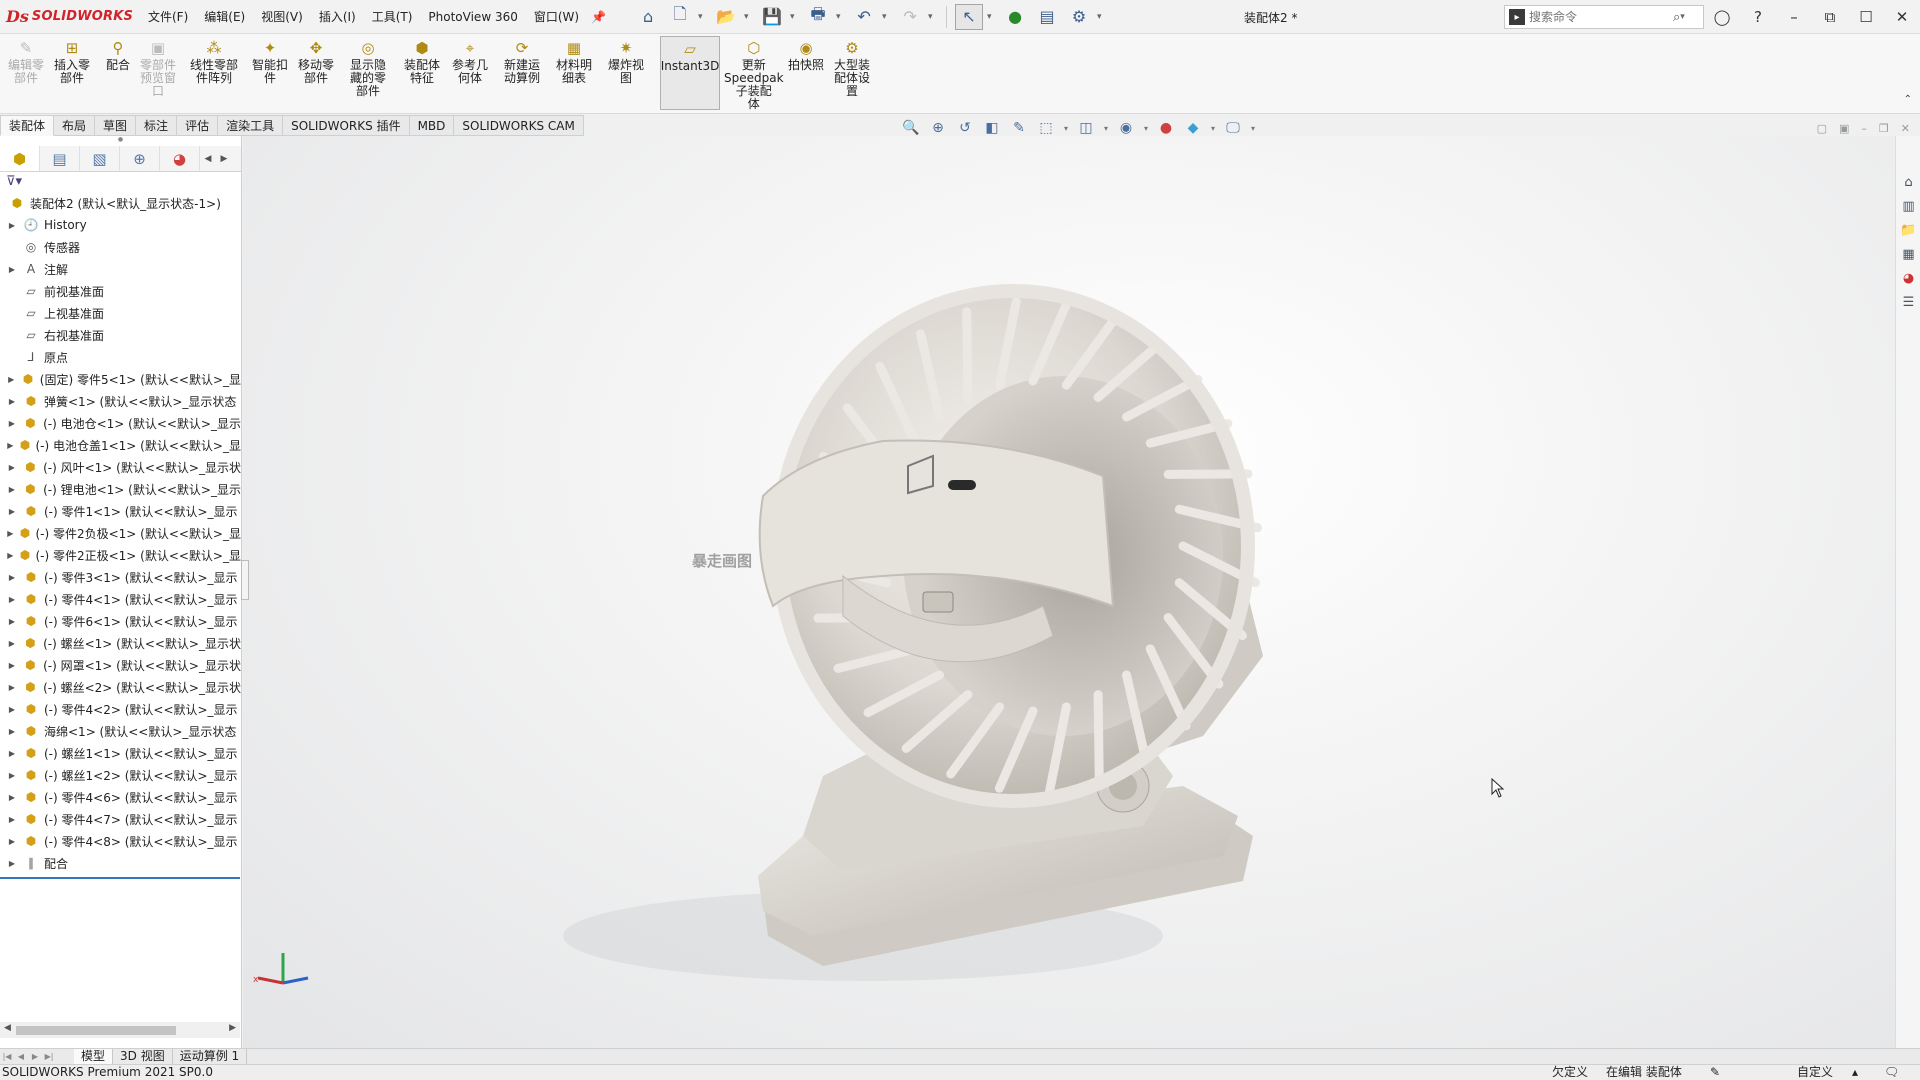  Describe the element at coordinates (1908, 99) in the screenshot. I see `collapse-ribbon-icon: ⌃` at that location.